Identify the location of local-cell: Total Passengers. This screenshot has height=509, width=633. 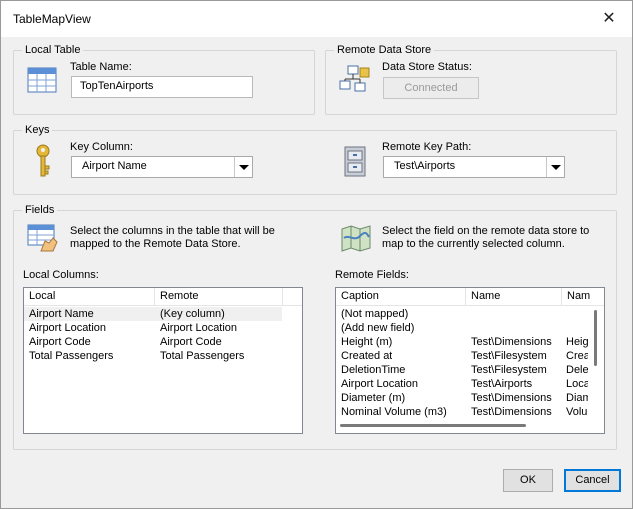
(71, 356).